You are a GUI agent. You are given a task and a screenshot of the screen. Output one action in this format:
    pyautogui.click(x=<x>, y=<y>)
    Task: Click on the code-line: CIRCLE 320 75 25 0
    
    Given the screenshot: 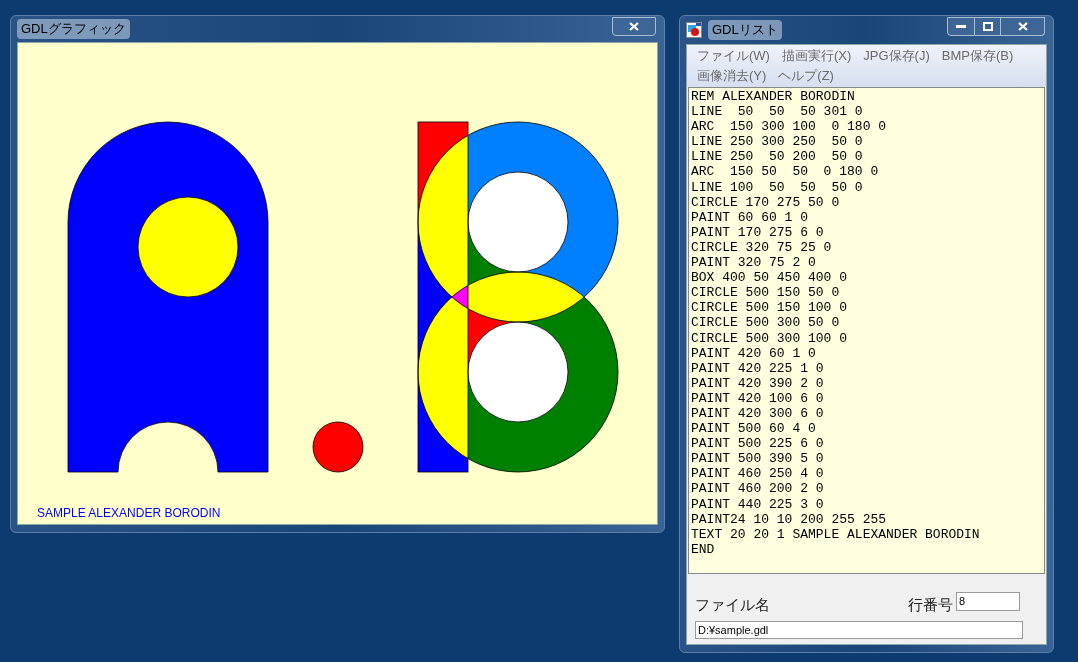 What is the action you would take?
    pyautogui.click(x=761, y=247)
    